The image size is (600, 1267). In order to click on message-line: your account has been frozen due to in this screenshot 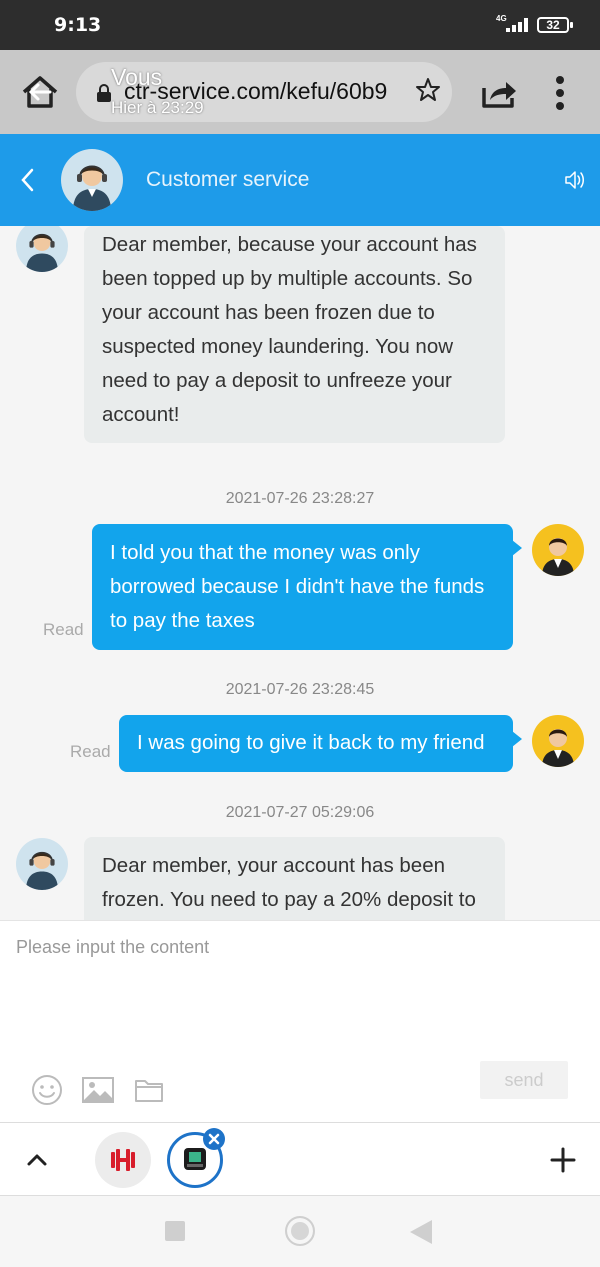, I will do `click(268, 312)`.